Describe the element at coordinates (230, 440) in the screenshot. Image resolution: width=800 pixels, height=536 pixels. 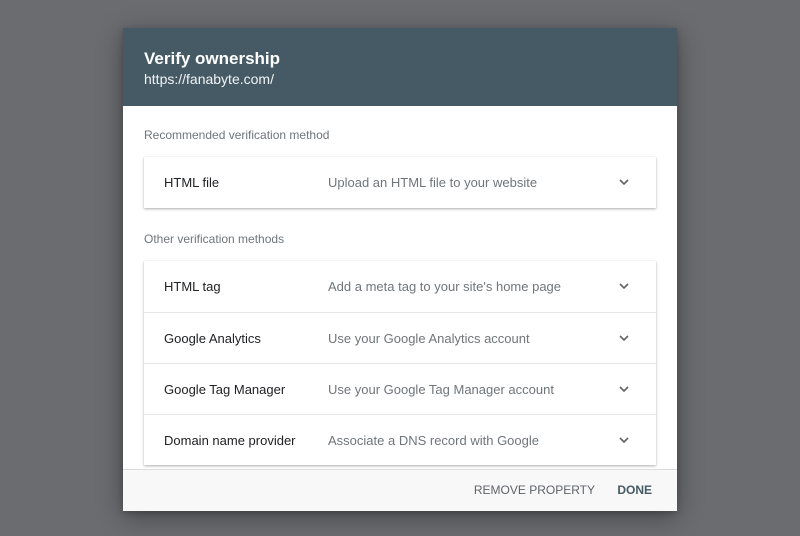
I see `method-name: Domain name provider` at that location.